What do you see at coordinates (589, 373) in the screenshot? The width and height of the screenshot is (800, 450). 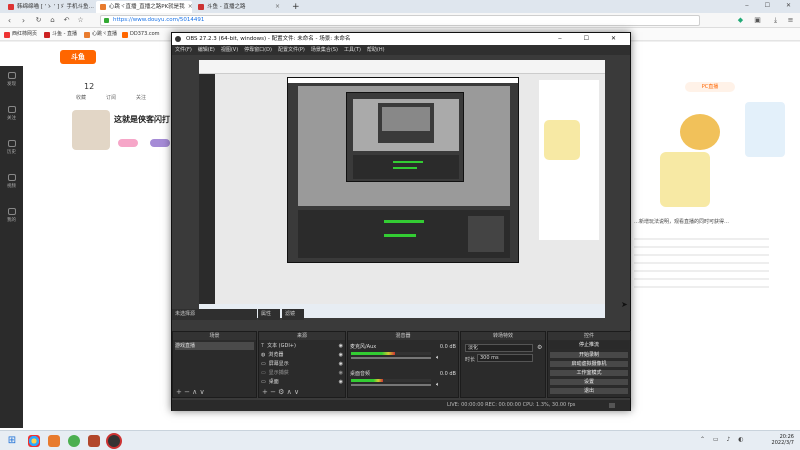 I see `studio-mode-button: 工作室模式` at bounding box center [589, 373].